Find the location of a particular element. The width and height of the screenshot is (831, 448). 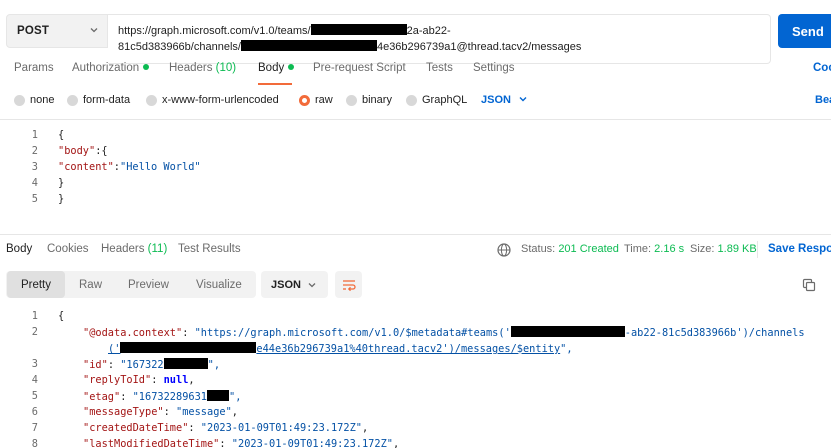

tab-headers: Headers (10) is located at coordinates (202, 68).